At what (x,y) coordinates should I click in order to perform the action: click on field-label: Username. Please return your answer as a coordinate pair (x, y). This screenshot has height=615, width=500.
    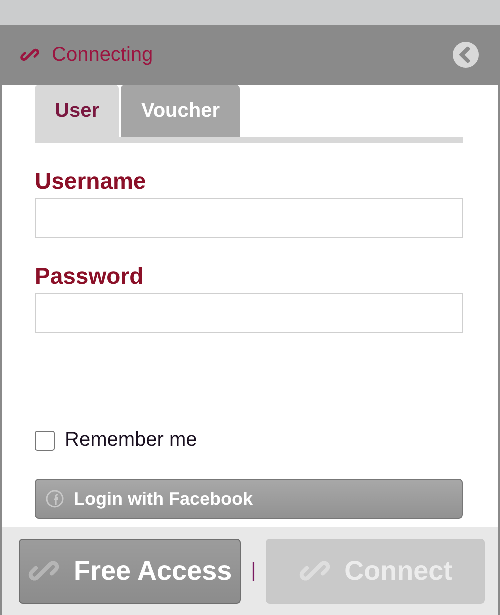
    Looking at the image, I should click on (91, 181).